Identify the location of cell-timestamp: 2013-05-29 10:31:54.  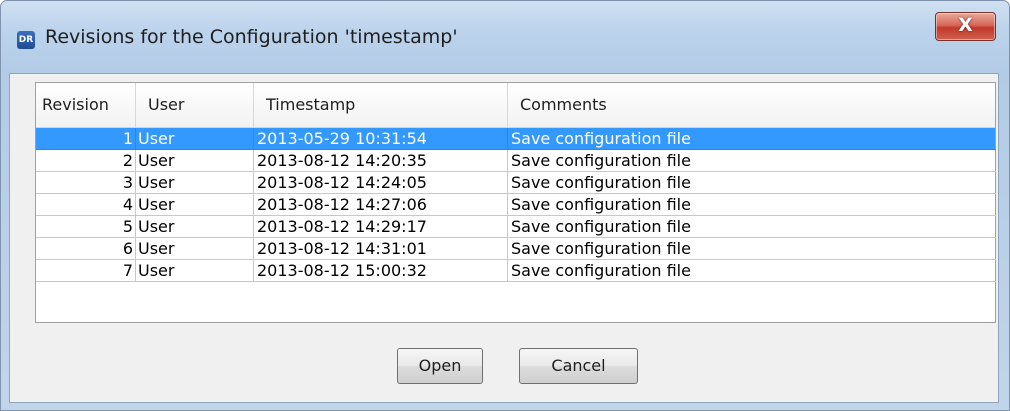
(381, 139).